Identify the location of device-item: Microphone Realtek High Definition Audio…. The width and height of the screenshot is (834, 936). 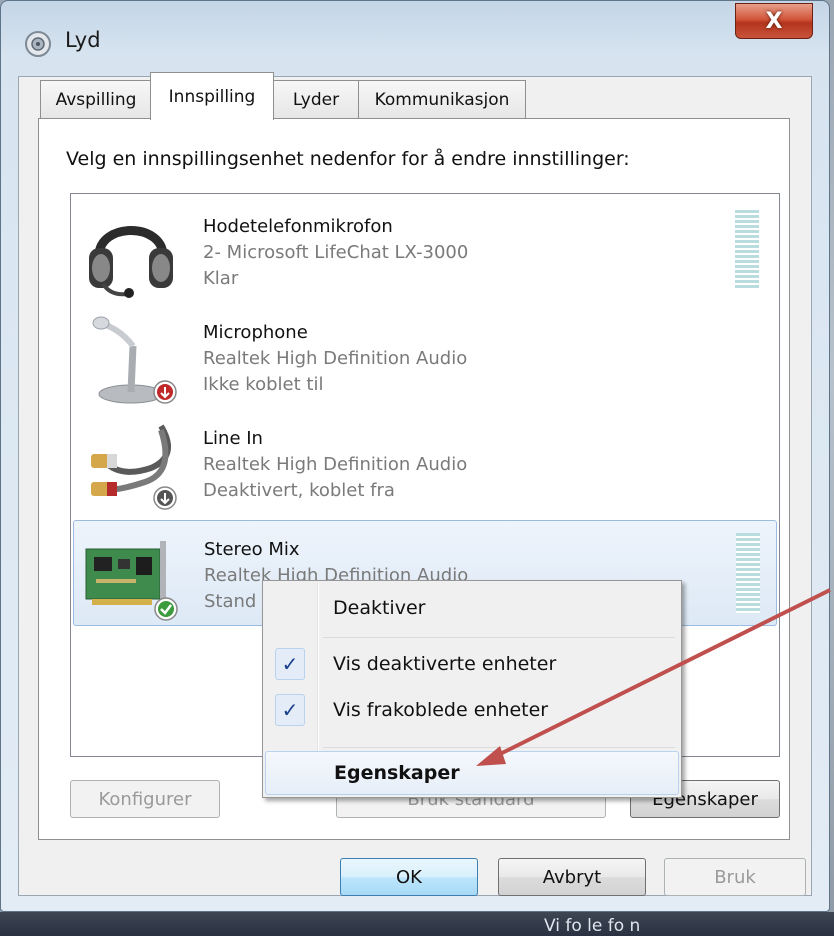
(425, 357).